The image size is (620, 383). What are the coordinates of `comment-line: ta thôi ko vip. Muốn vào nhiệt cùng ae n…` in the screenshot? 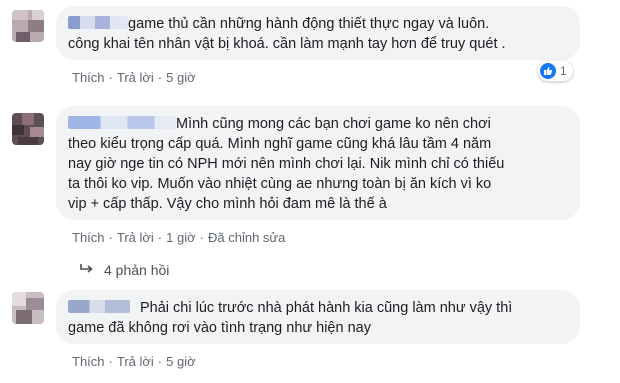 It's located at (280, 184).